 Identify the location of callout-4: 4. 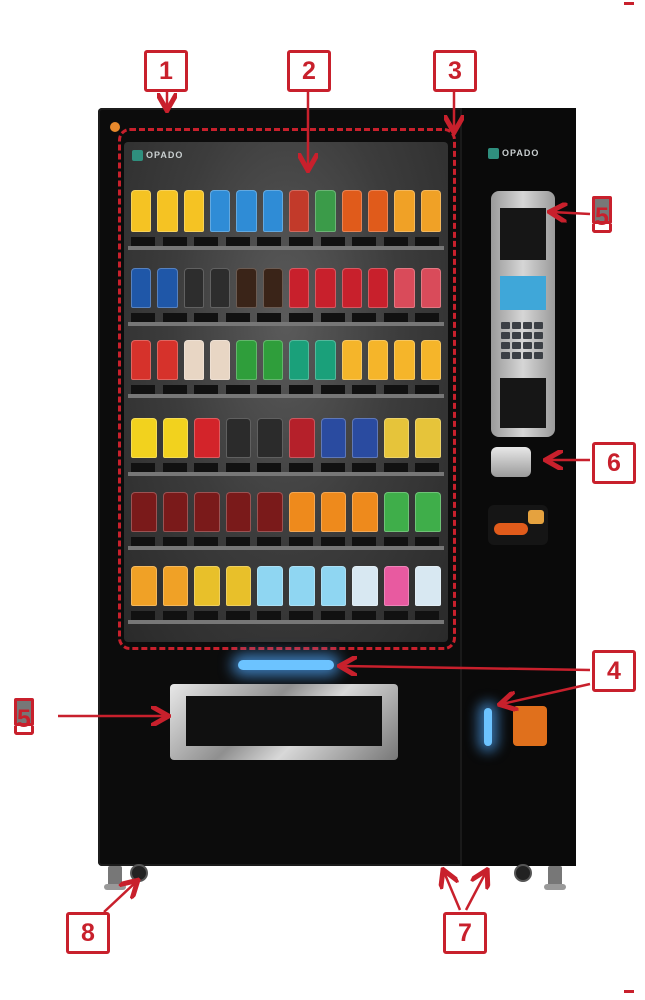
(614, 671).